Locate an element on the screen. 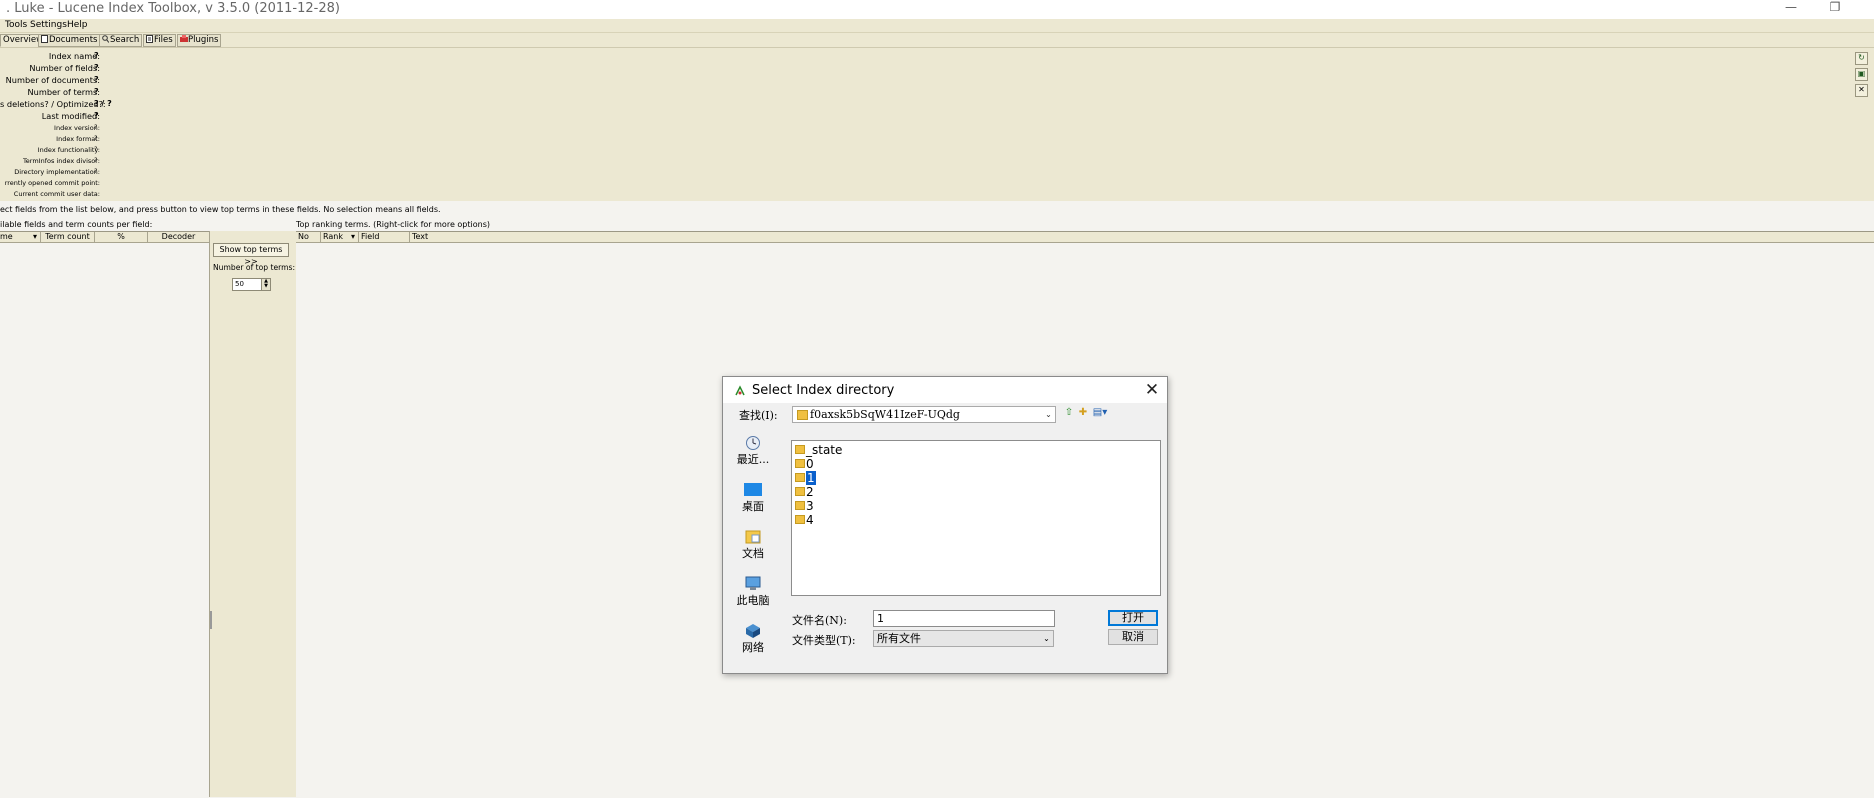 The height and width of the screenshot is (798, 1874). list-item: 3 is located at coordinates (804, 506).